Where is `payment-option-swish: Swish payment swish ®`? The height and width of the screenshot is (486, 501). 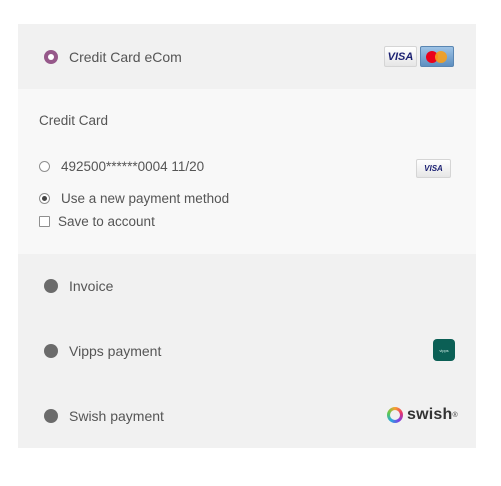
payment-option-swish: Swish payment swish ® is located at coordinates (247, 416).